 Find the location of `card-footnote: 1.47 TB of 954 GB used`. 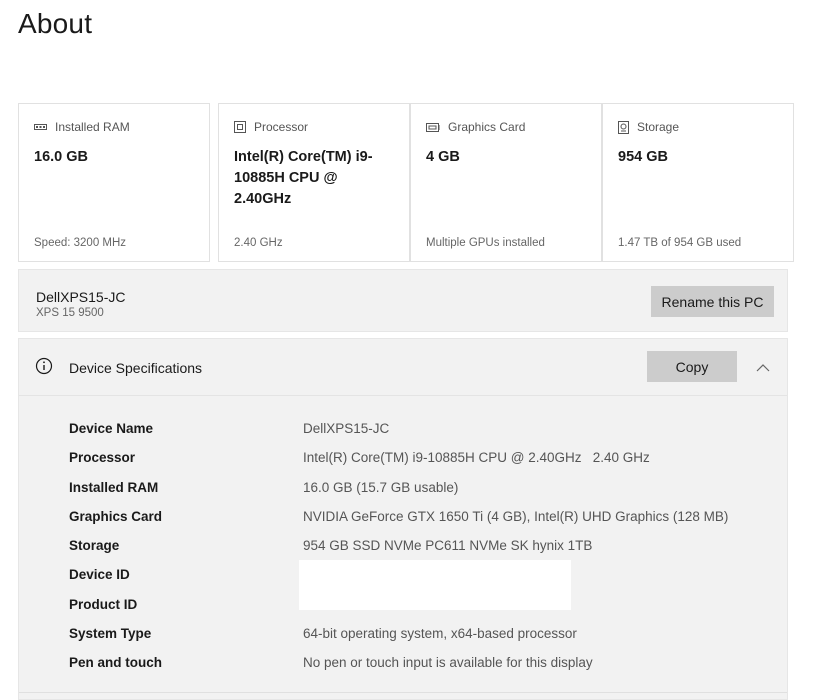

card-footnote: 1.47 TB of 954 GB used is located at coordinates (680, 243).